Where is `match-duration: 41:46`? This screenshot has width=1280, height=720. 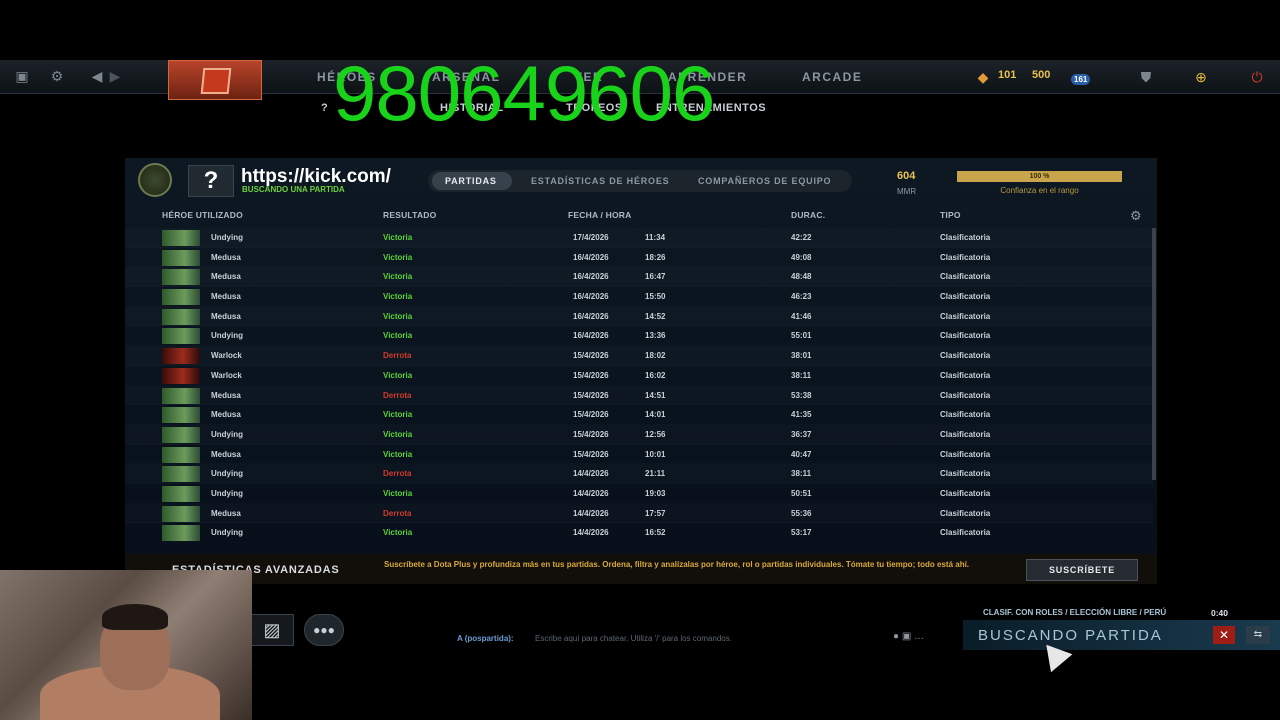 match-duration: 41:46 is located at coordinates (801, 316).